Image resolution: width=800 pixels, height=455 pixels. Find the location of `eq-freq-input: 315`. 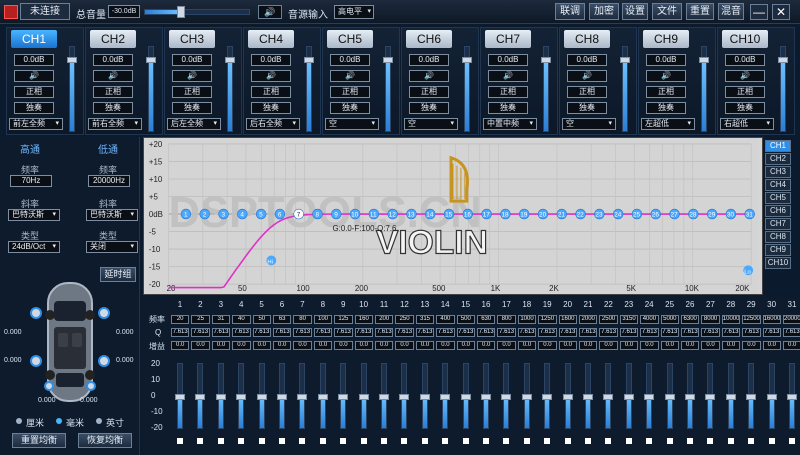

eq-freq-input: 315 is located at coordinates (425, 319).